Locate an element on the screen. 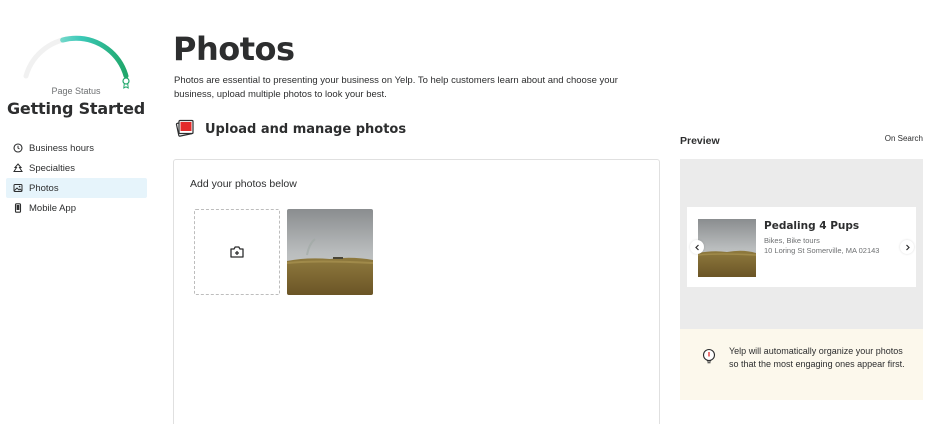 The height and width of the screenshot is (424, 946). previous-photo-button is located at coordinates (697, 247).